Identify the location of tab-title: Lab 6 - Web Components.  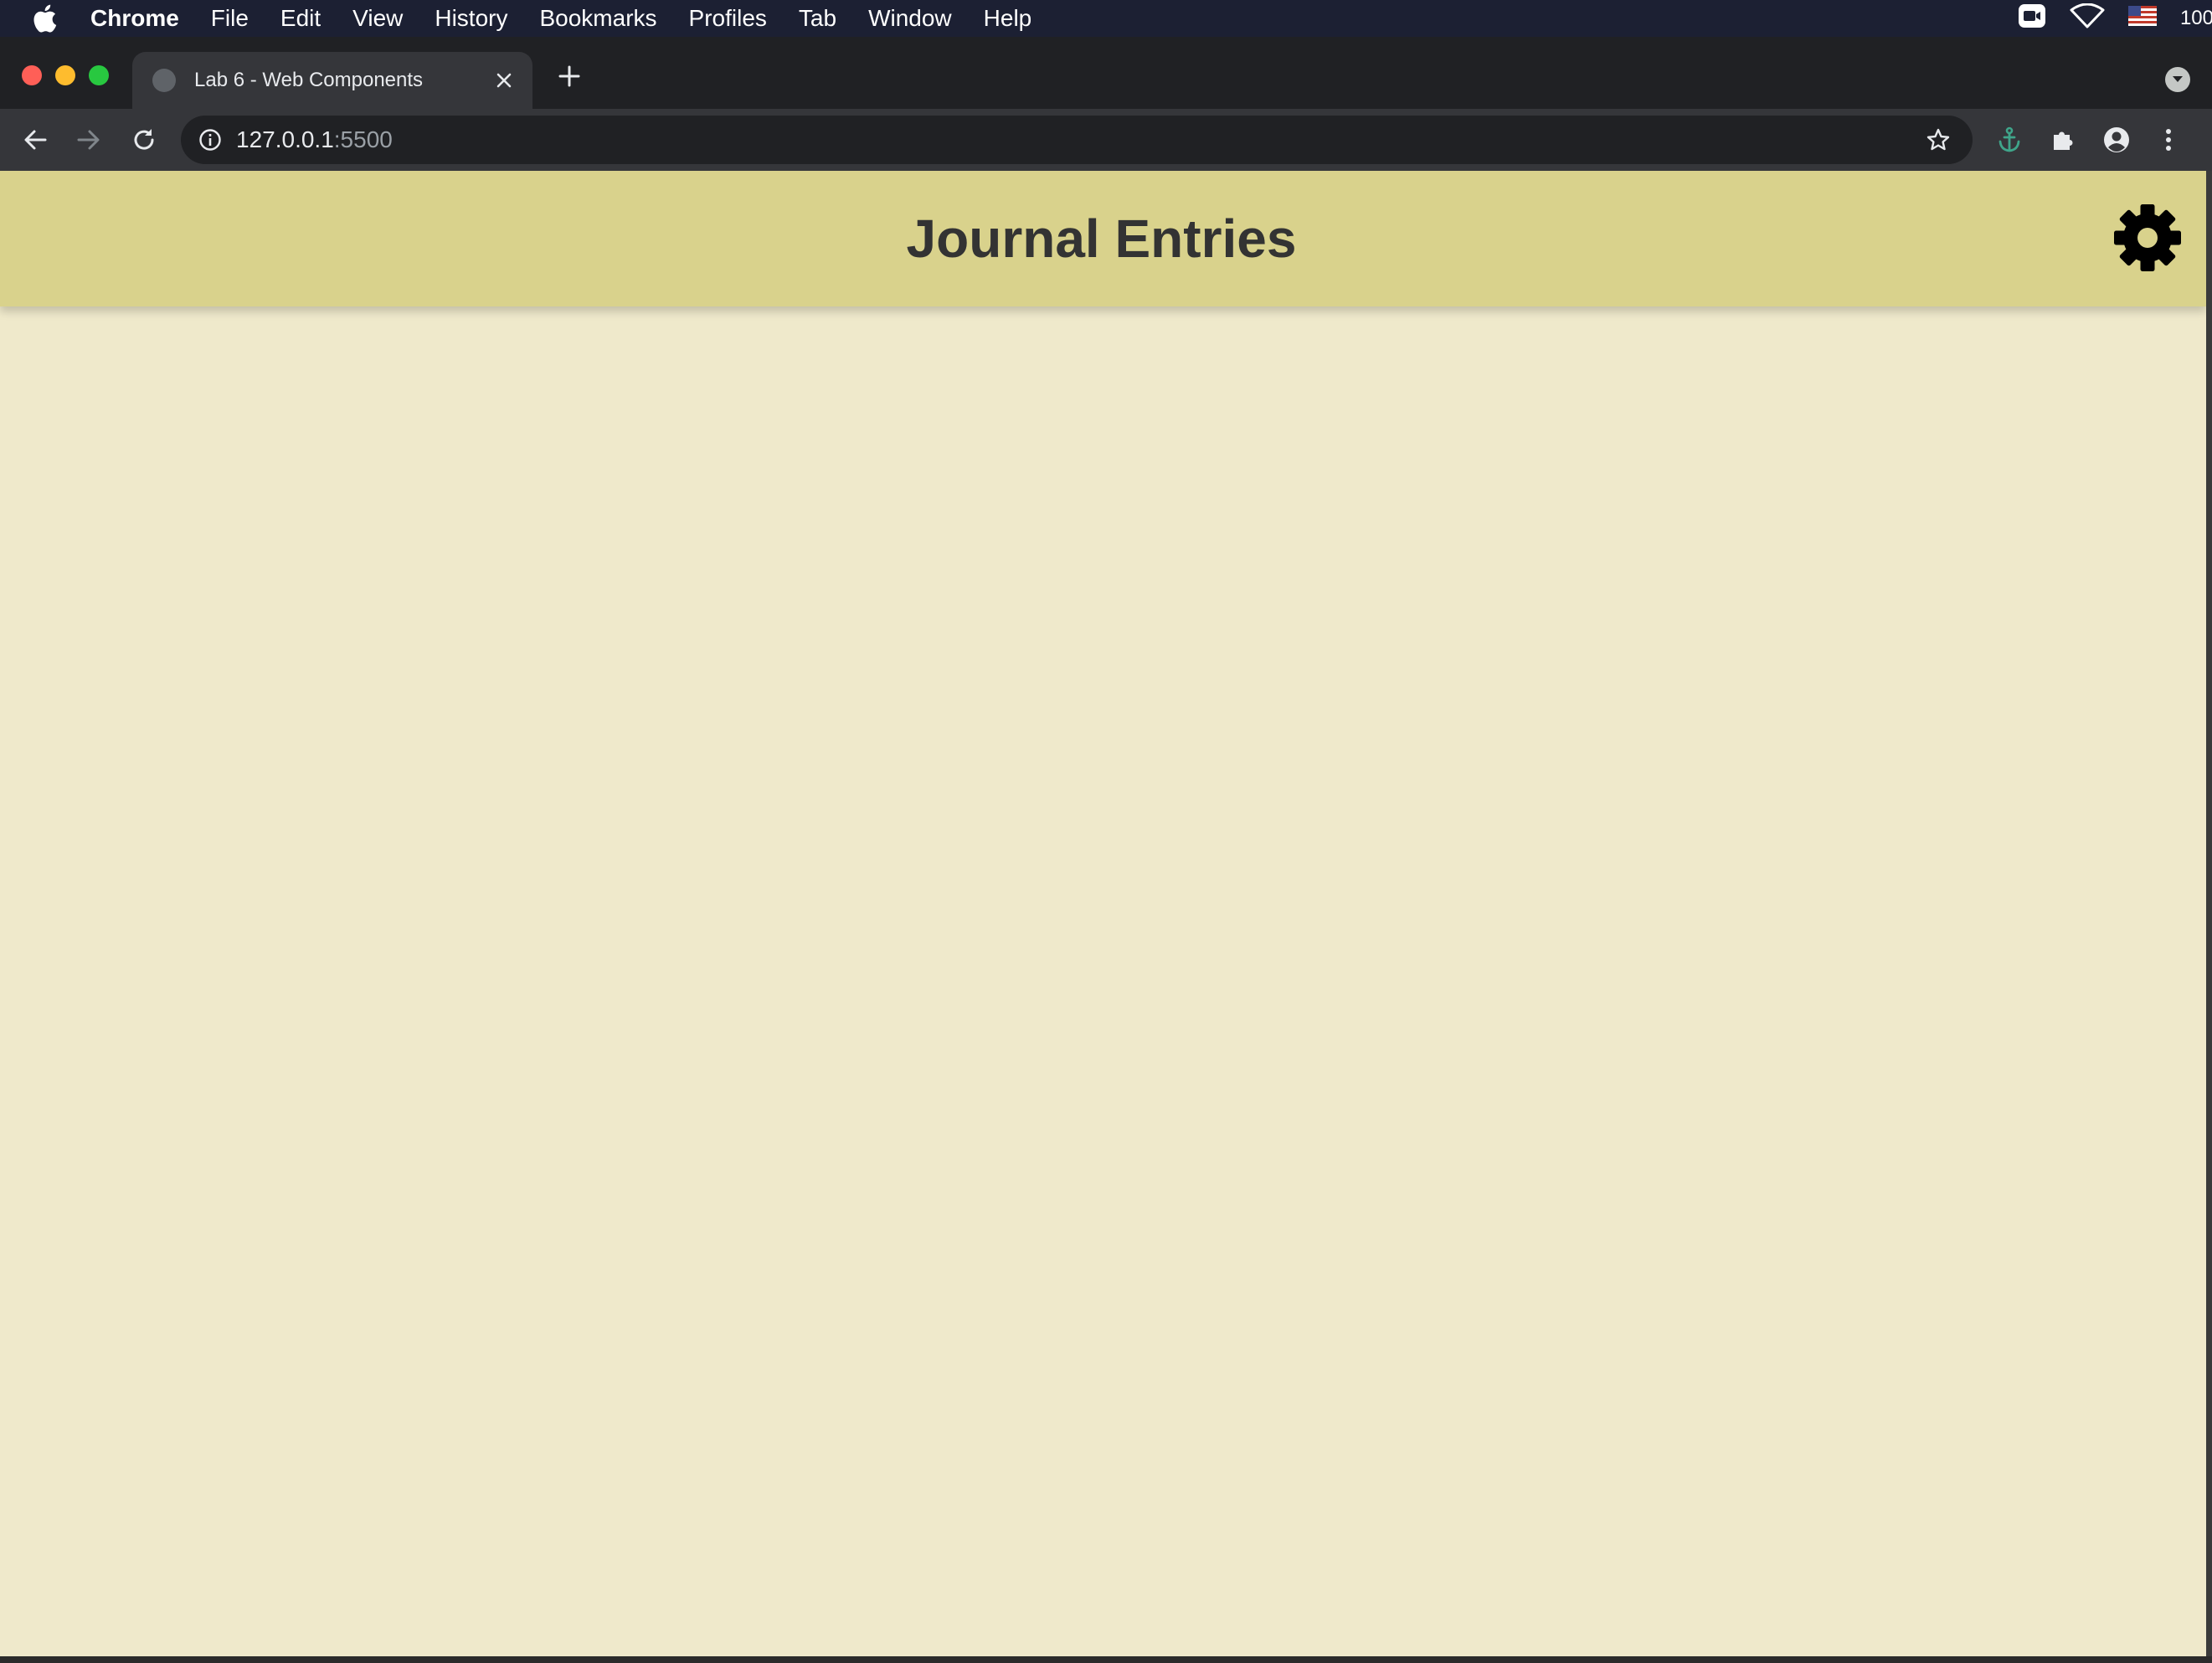
(309, 80).